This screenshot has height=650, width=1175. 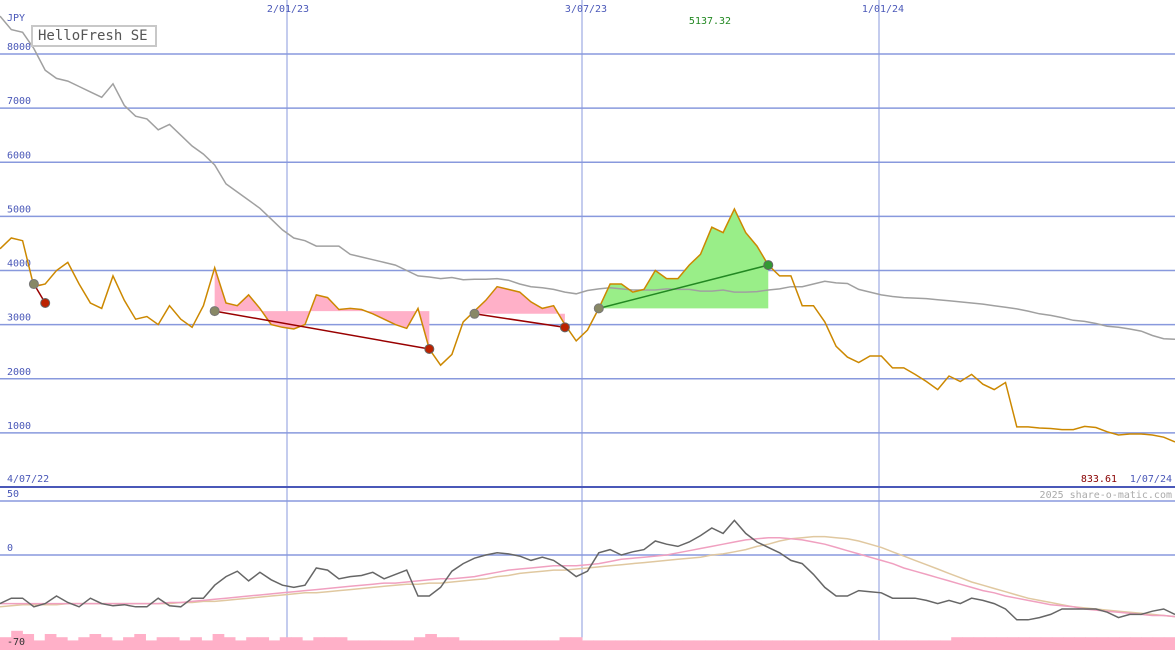 What do you see at coordinates (19, 209) in the screenshot?
I see `y-tick-label: 5000` at bounding box center [19, 209].